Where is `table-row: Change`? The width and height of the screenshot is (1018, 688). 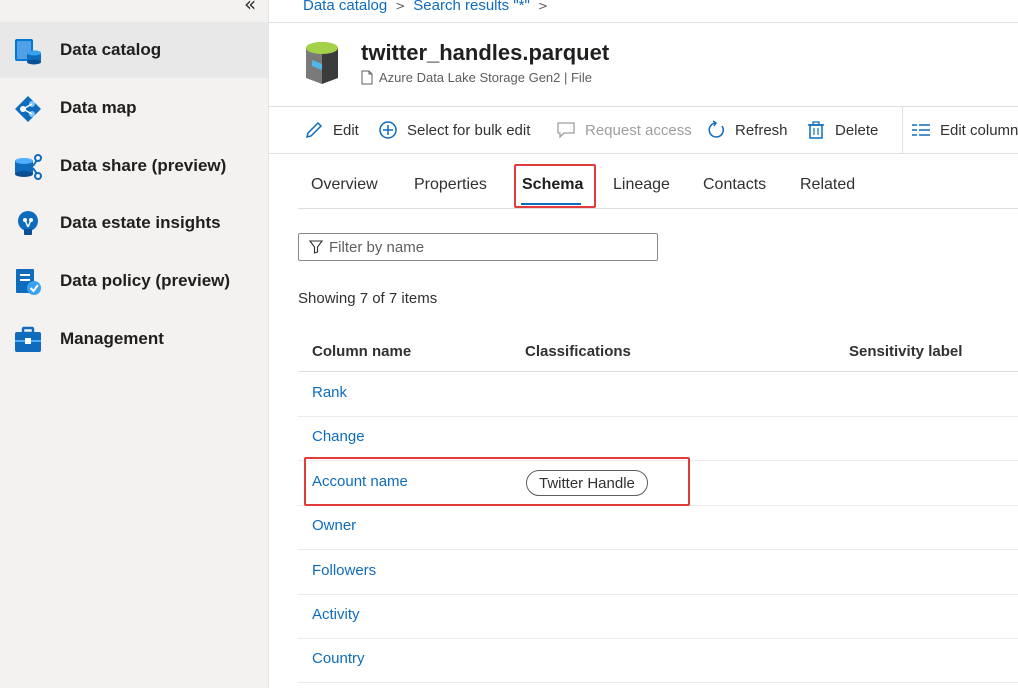 table-row: Change is located at coordinates (658, 438).